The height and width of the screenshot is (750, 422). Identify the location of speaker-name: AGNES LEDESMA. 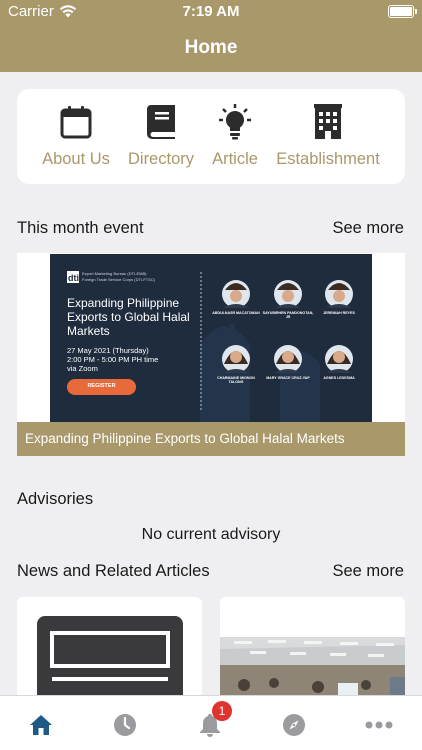
(339, 378).